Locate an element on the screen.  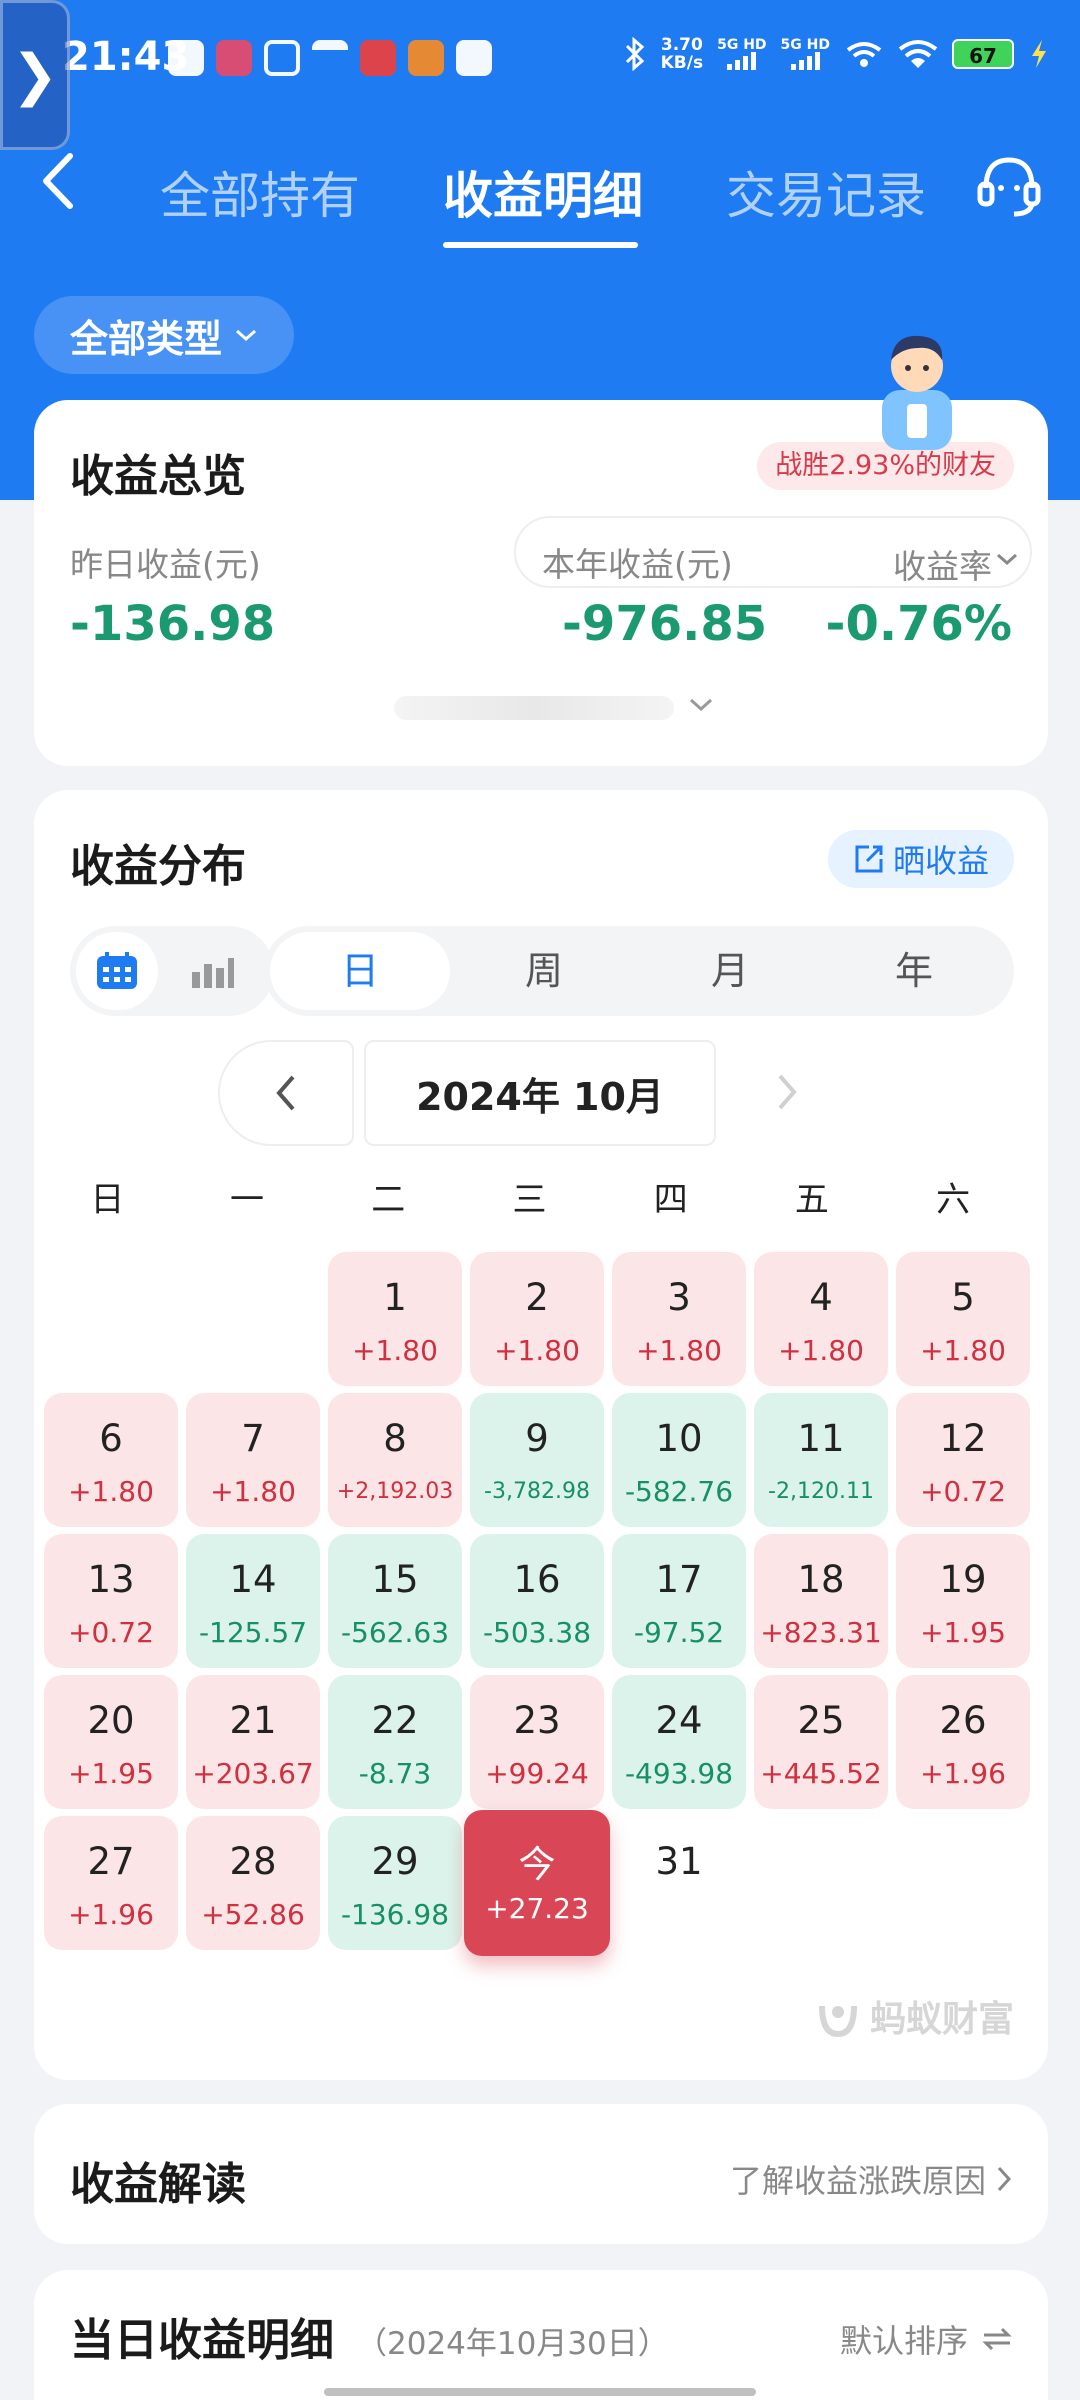
prev-month-button is located at coordinates (286, 1093).